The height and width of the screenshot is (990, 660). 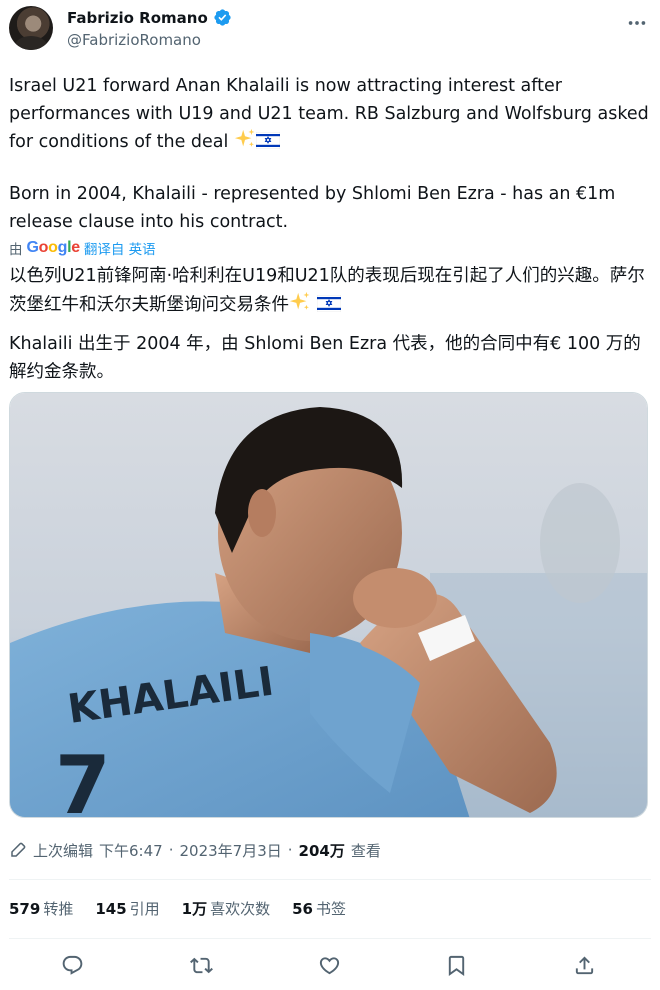 What do you see at coordinates (240, 909) in the screenshot?
I see `likes-label: 喜欢次数` at bounding box center [240, 909].